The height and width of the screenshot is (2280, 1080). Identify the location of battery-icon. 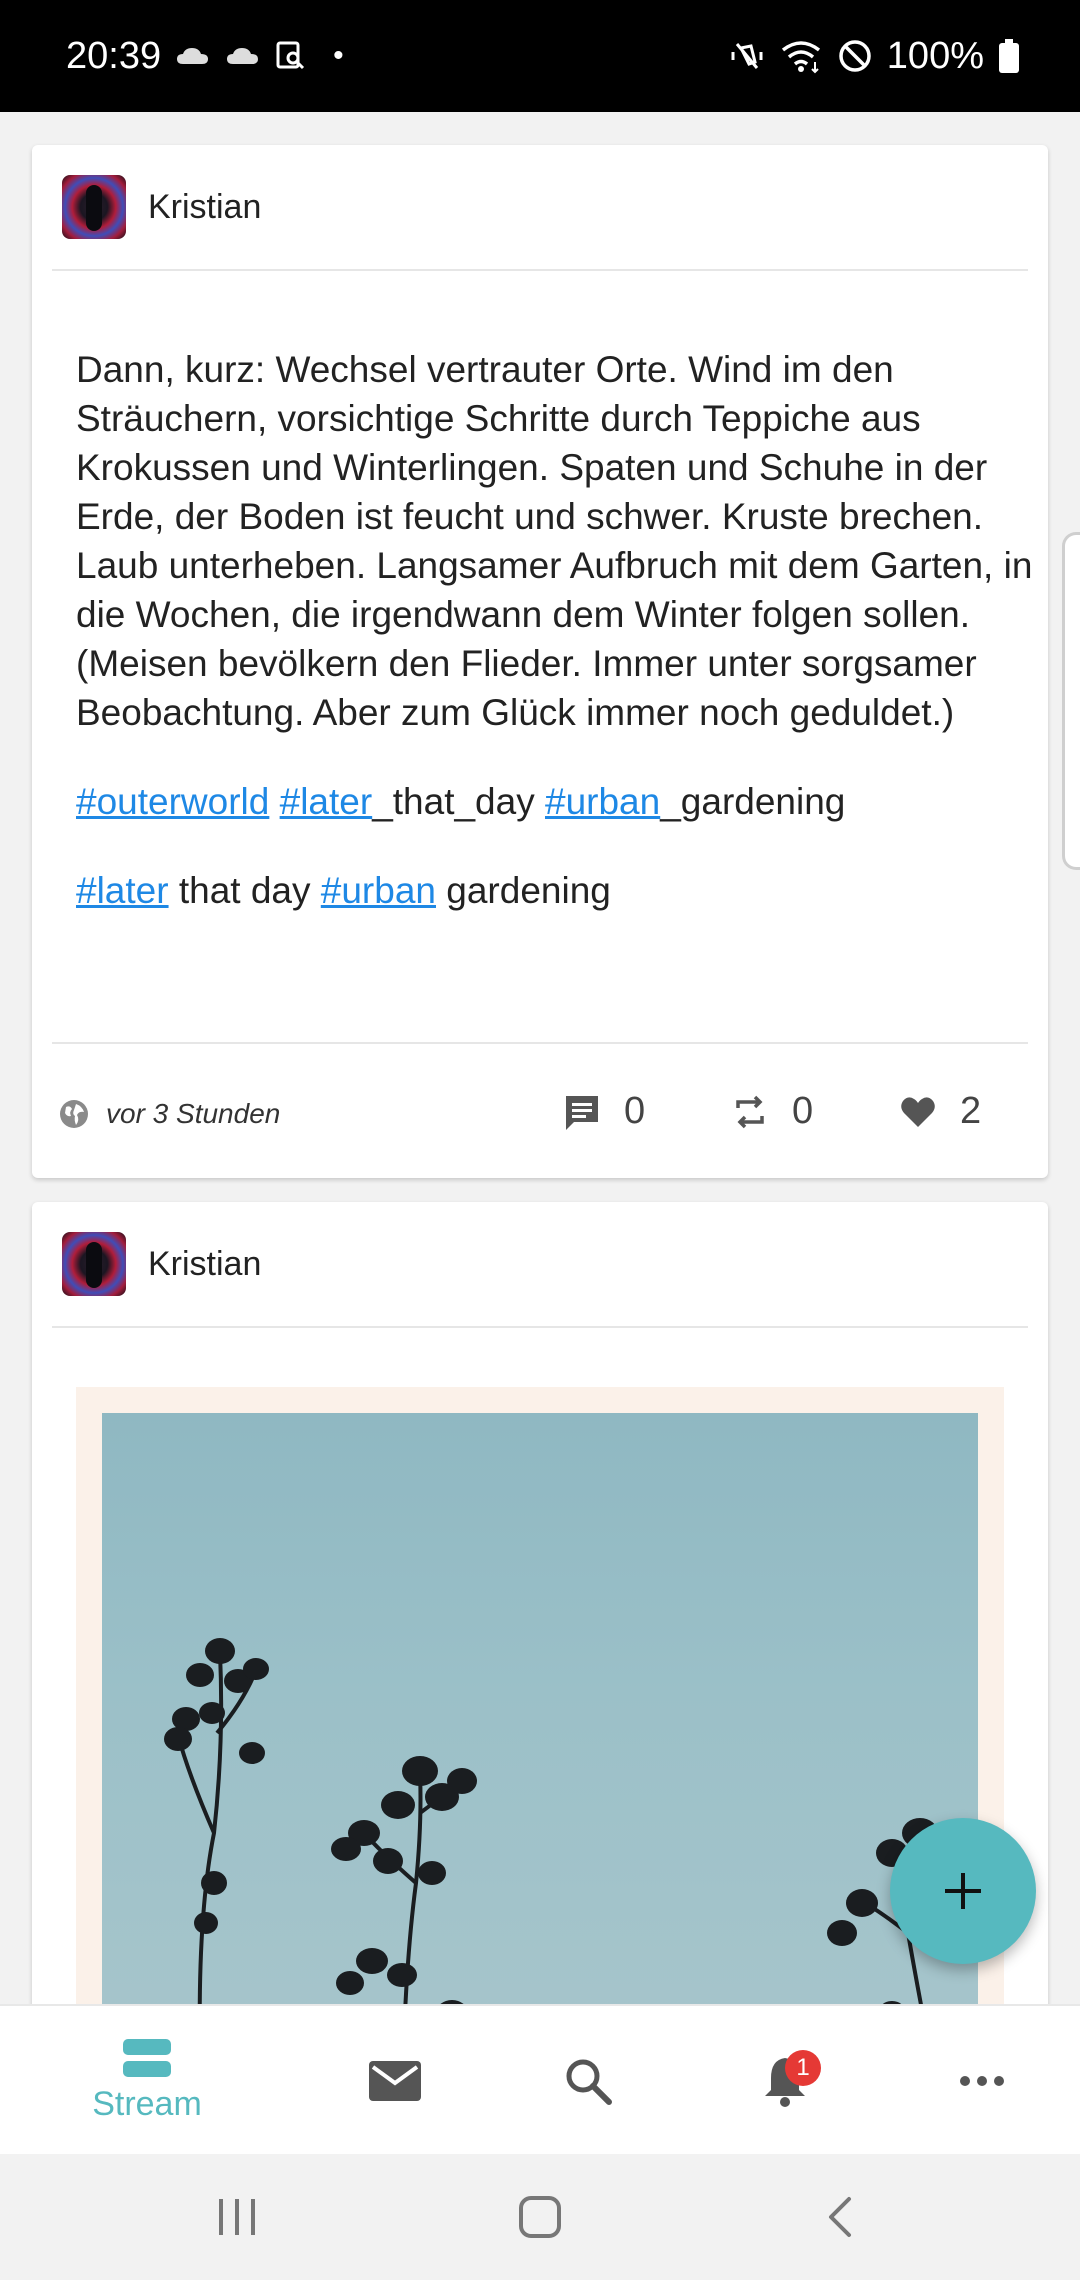
(1009, 56).